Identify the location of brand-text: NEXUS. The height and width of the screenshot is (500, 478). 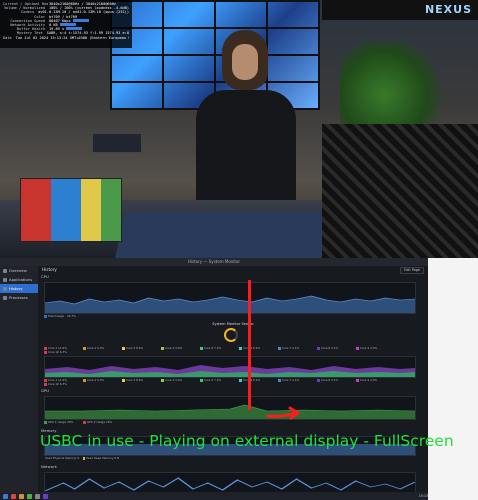
(448, 9).